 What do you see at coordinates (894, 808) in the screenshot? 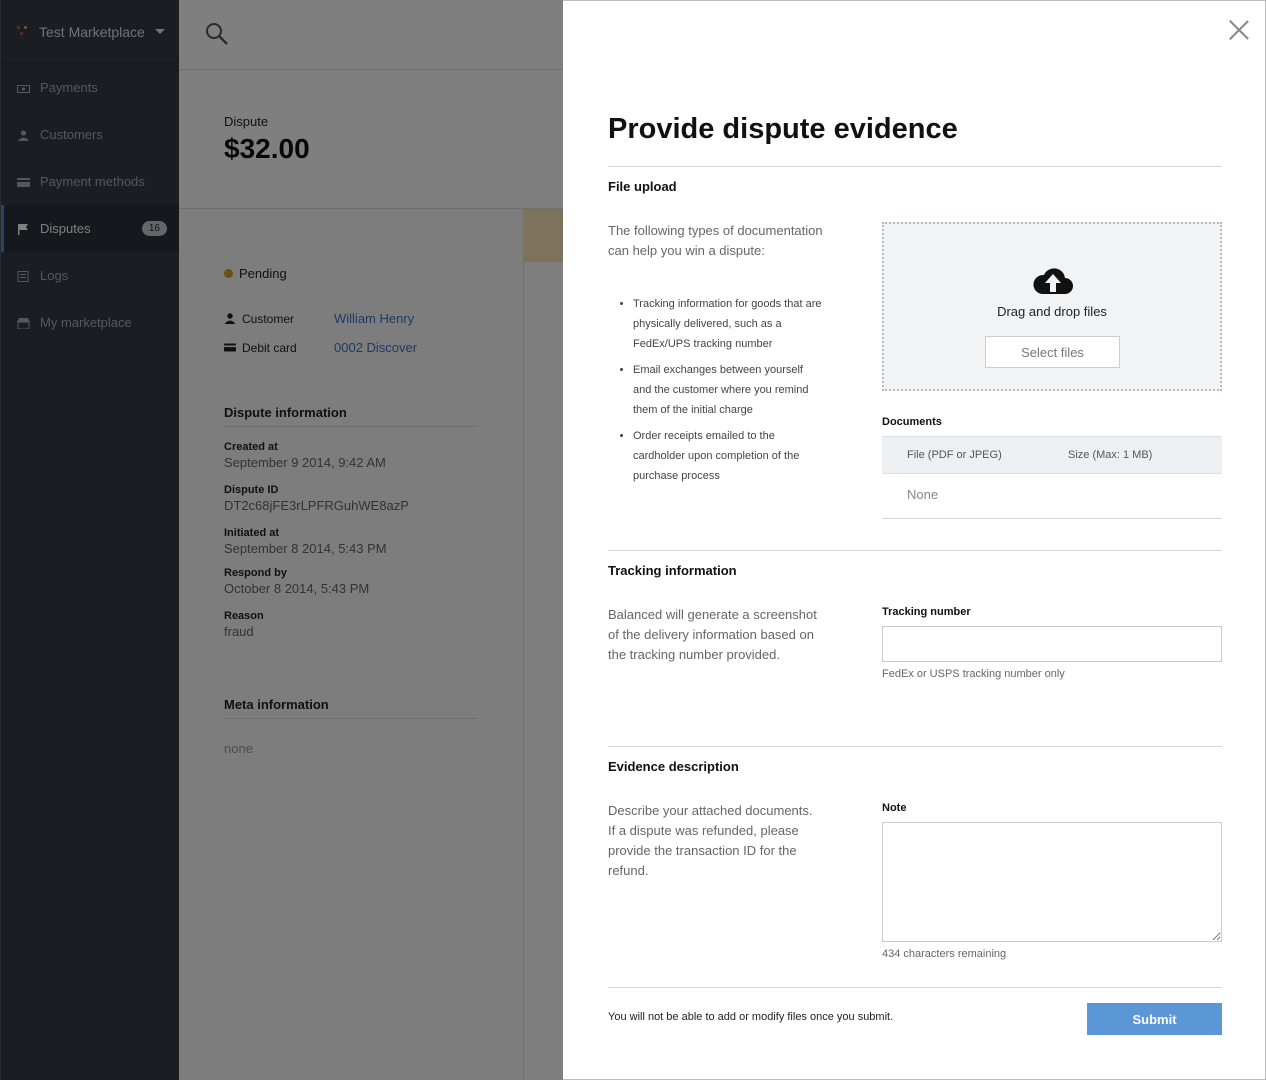
I see `note-label: Note` at bounding box center [894, 808].